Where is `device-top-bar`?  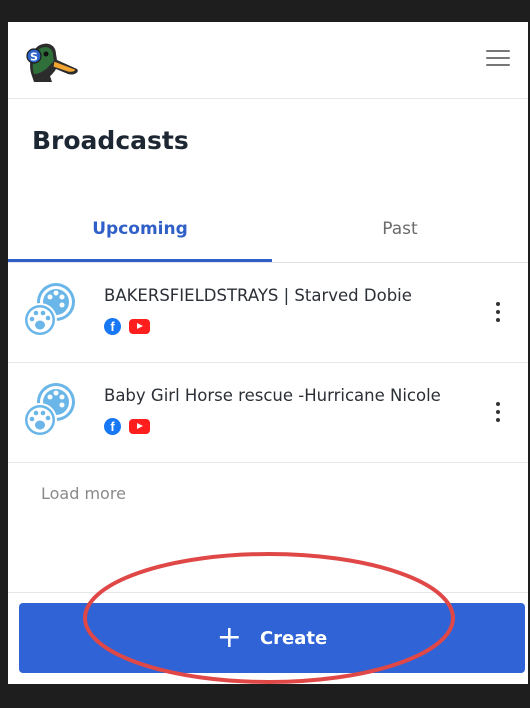
device-top-bar is located at coordinates (265, 11).